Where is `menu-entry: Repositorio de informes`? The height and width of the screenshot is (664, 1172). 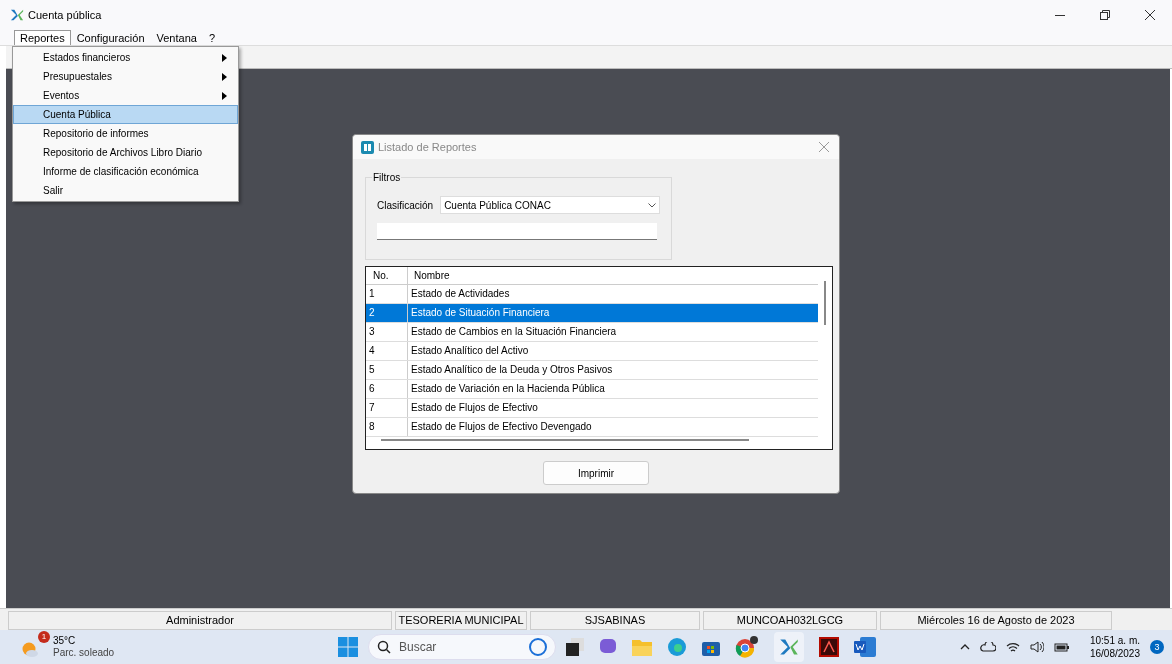 menu-entry: Repositorio de informes is located at coordinates (125, 133).